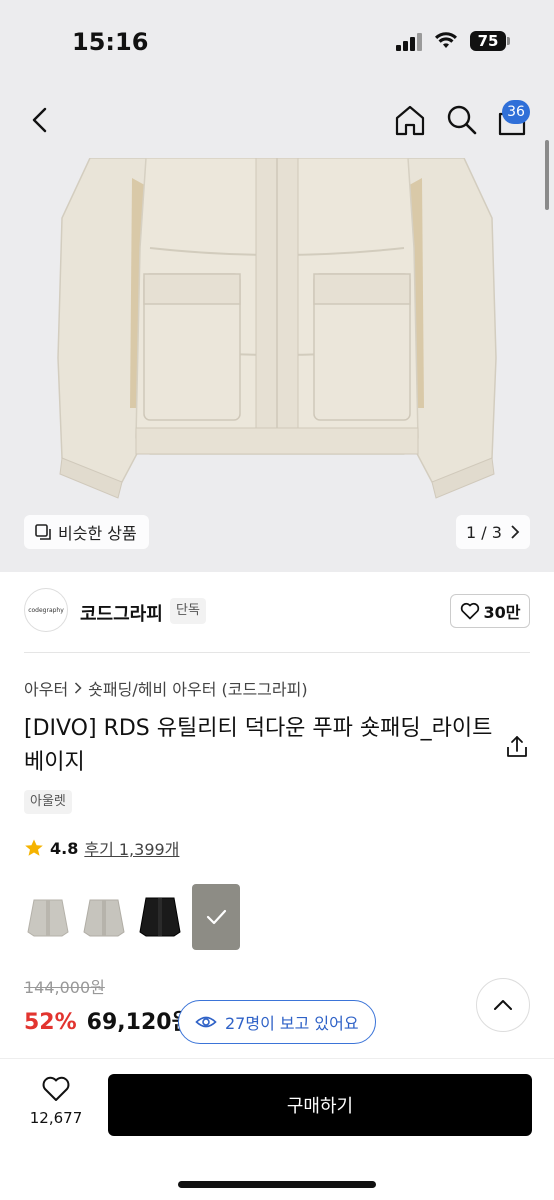  Describe the element at coordinates (97, 533) in the screenshot. I see `similar-items-label: 비슷한 상품` at that location.